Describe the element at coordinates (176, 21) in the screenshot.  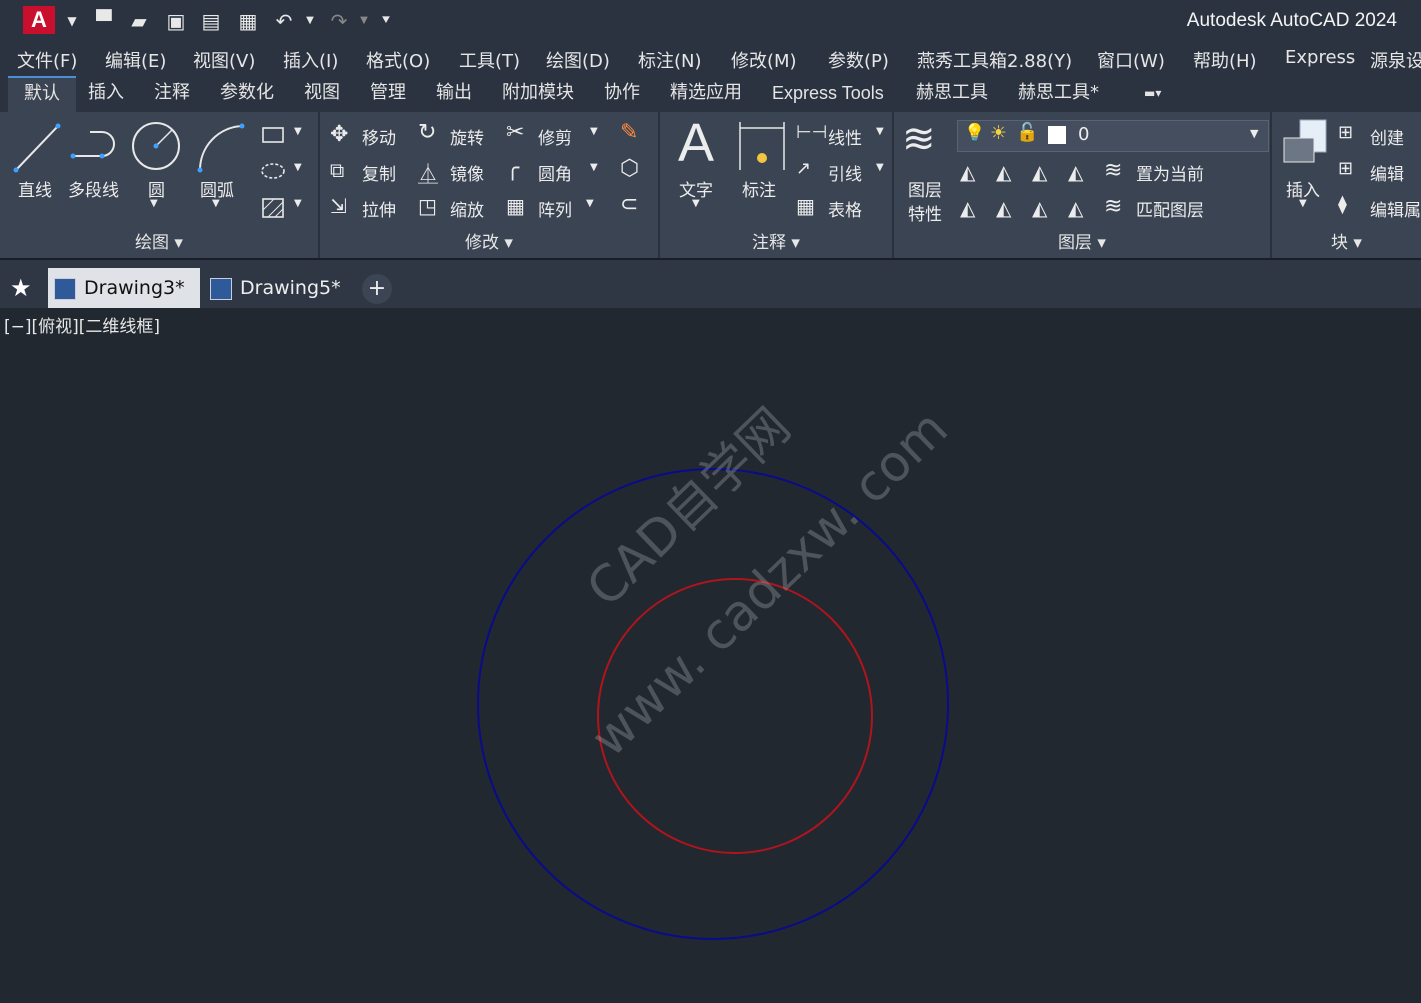
I see `save-icon: ▣` at that location.